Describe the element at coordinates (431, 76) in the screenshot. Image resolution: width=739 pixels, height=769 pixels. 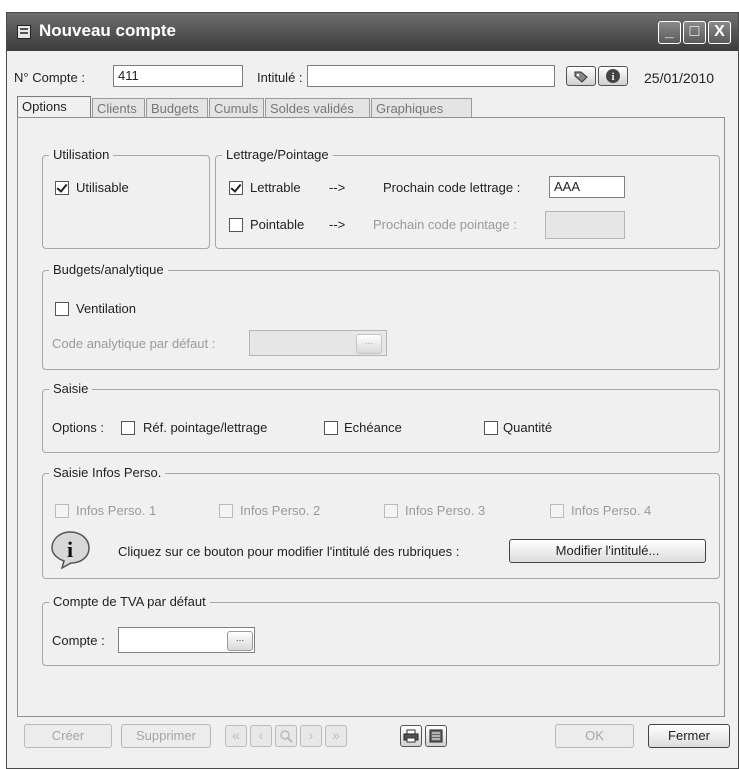
I see `intitule-input` at that location.